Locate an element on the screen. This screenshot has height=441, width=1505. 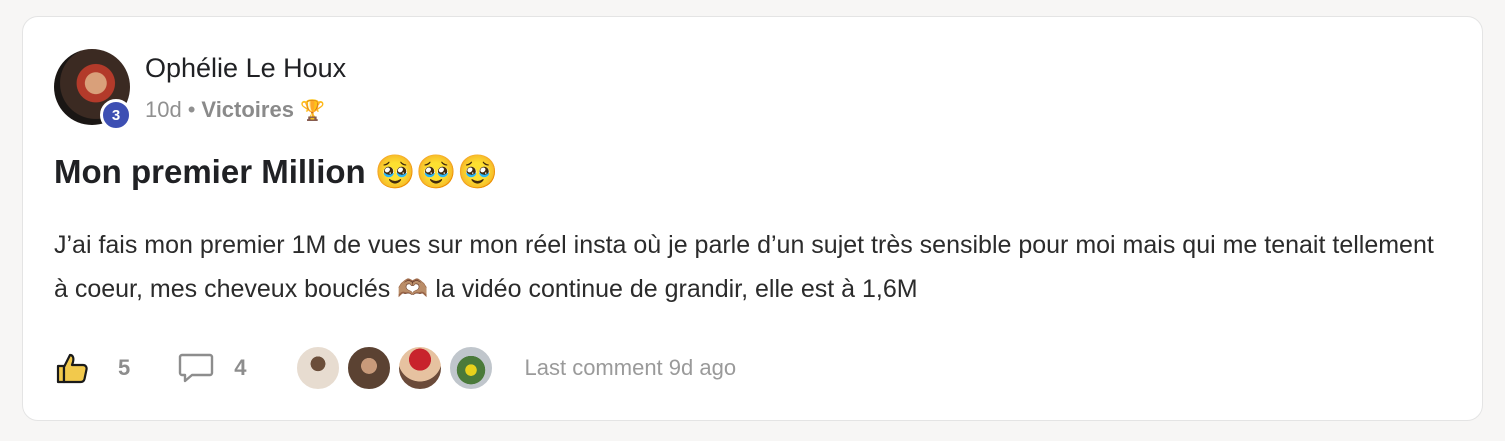
author-name: Ophélie Le Houx is located at coordinates (245, 68).